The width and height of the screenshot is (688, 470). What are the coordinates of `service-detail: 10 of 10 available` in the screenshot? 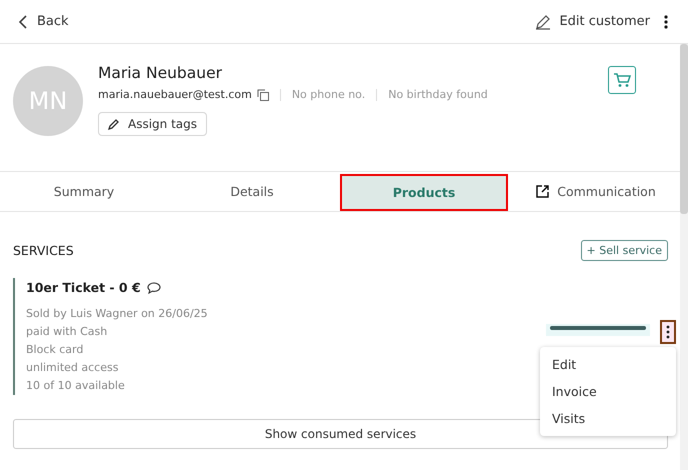 It's located at (76, 386).